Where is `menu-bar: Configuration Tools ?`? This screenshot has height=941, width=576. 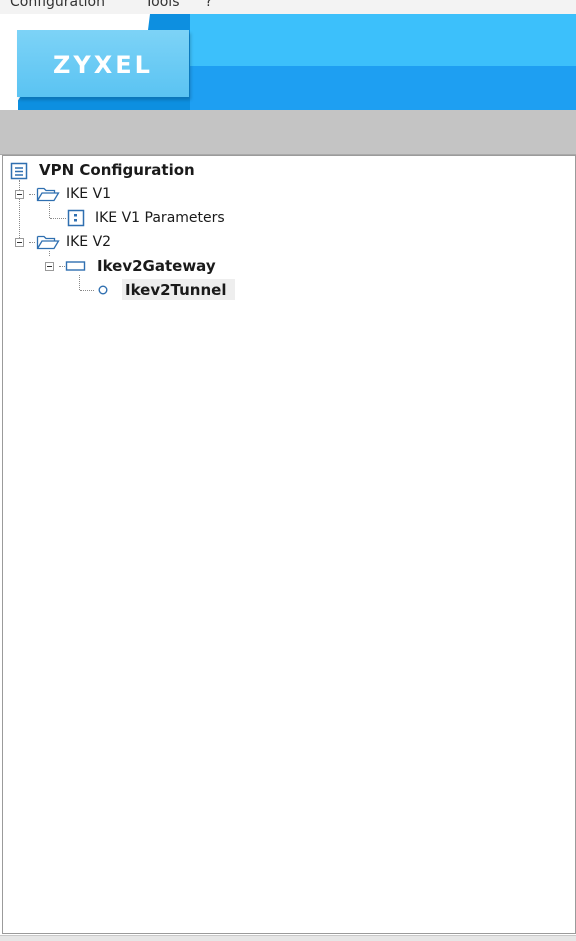
menu-bar: Configuration Tools ? is located at coordinates (288, 7).